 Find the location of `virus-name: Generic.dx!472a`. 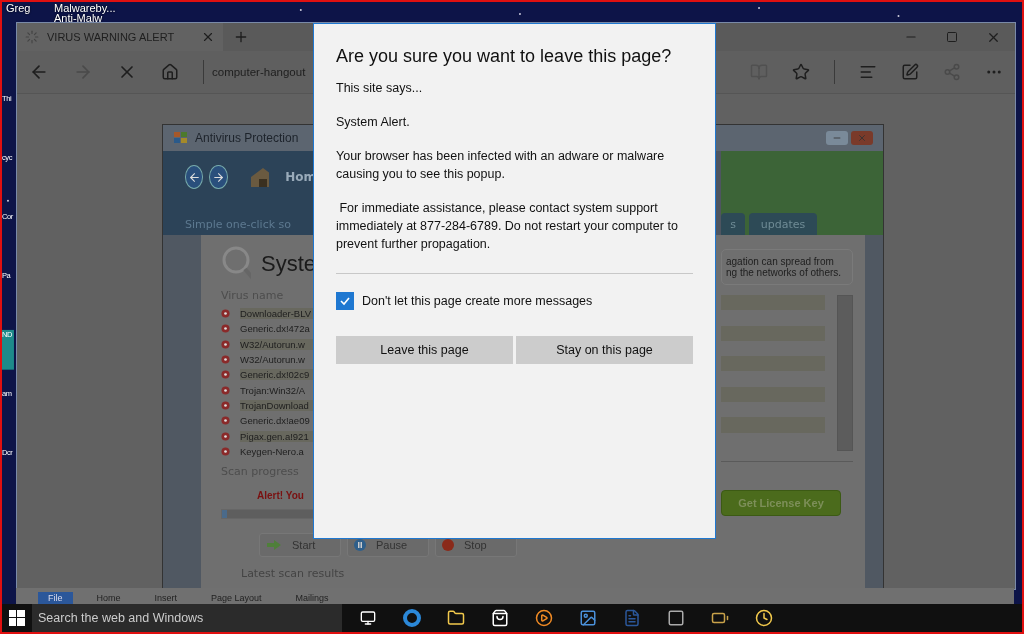

virus-name: Generic.dx!472a is located at coordinates (275, 329).